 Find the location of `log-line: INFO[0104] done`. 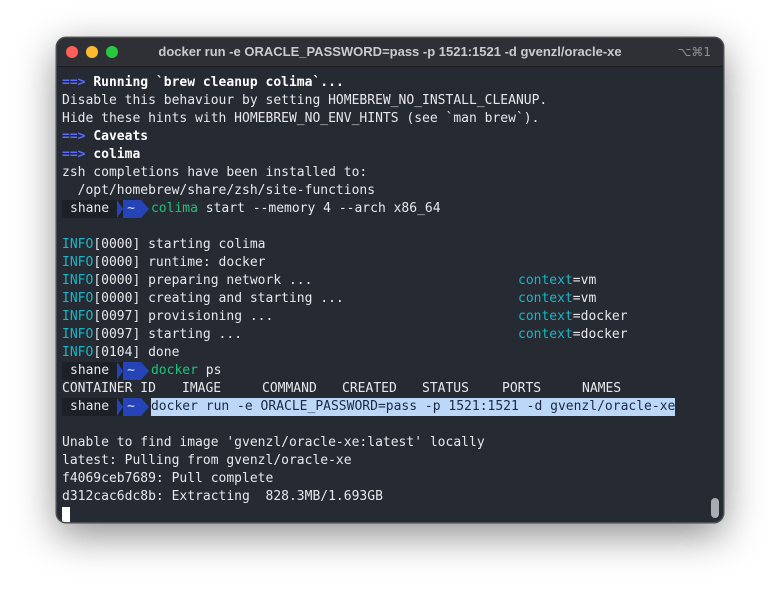

log-line: INFO[0104] done is located at coordinates (121, 352).